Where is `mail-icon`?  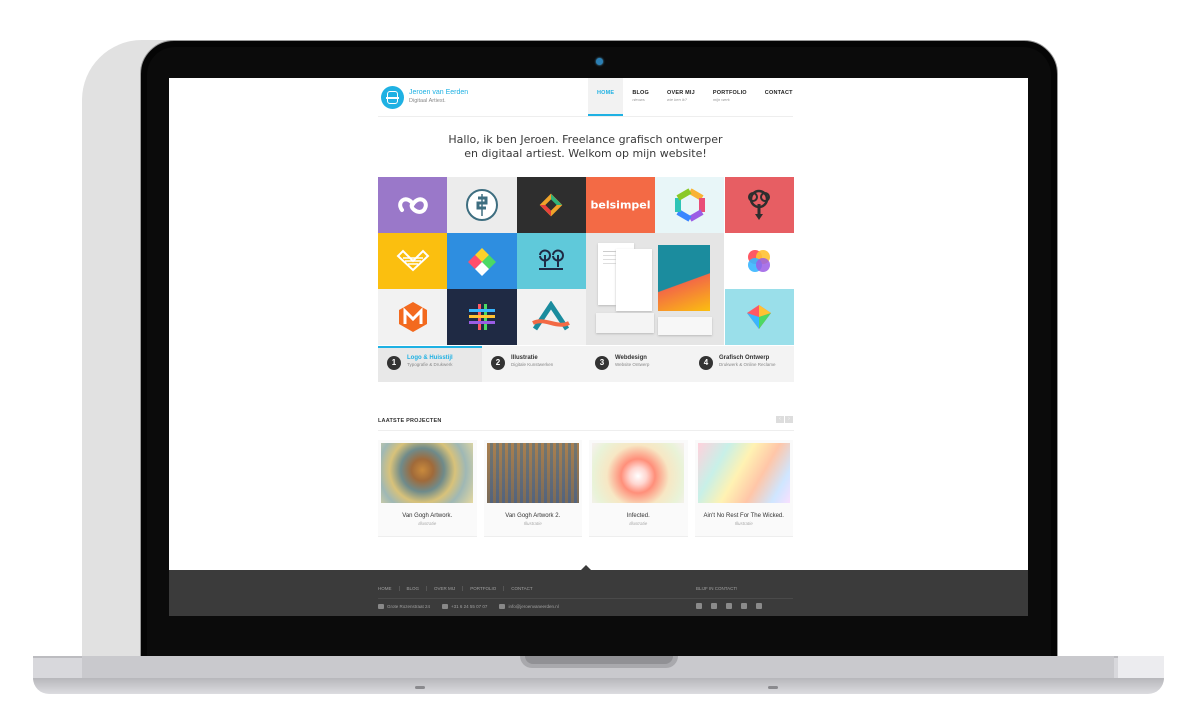 mail-icon is located at coordinates (502, 606).